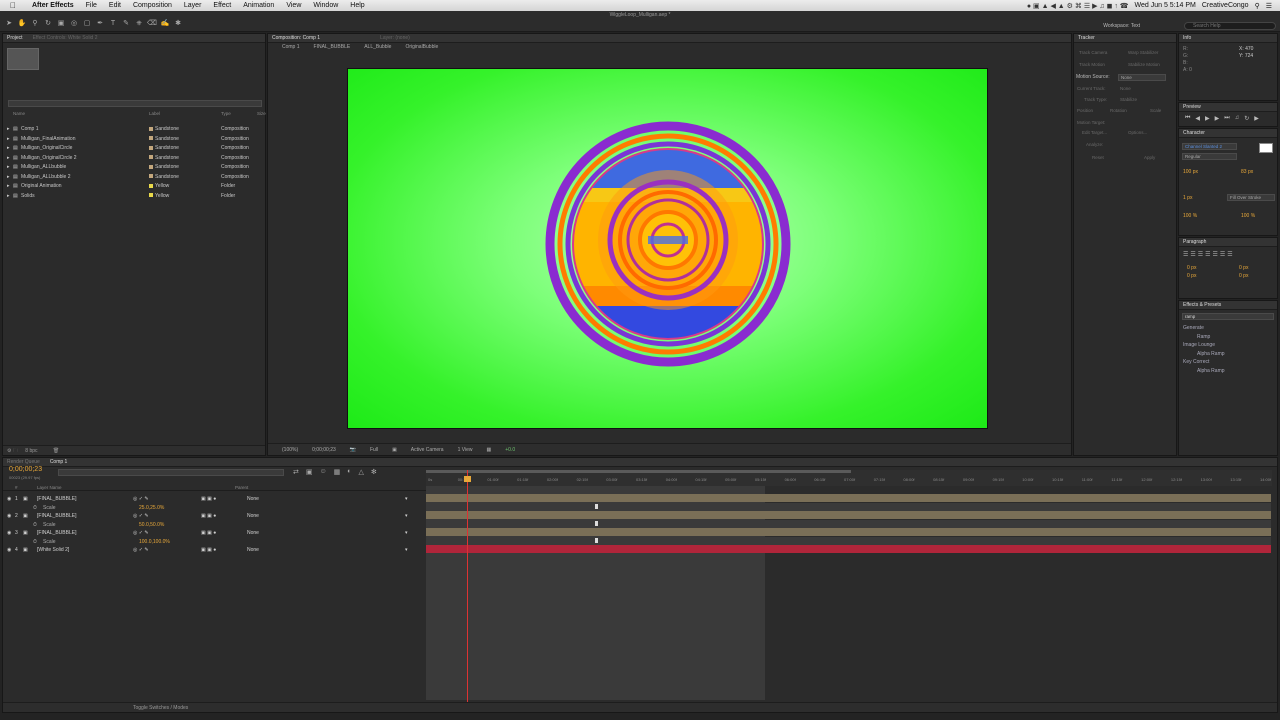 The height and width of the screenshot is (720, 1280). What do you see at coordinates (113, 23) in the screenshot?
I see `type-tool-icon: T` at bounding box center [113, 23].